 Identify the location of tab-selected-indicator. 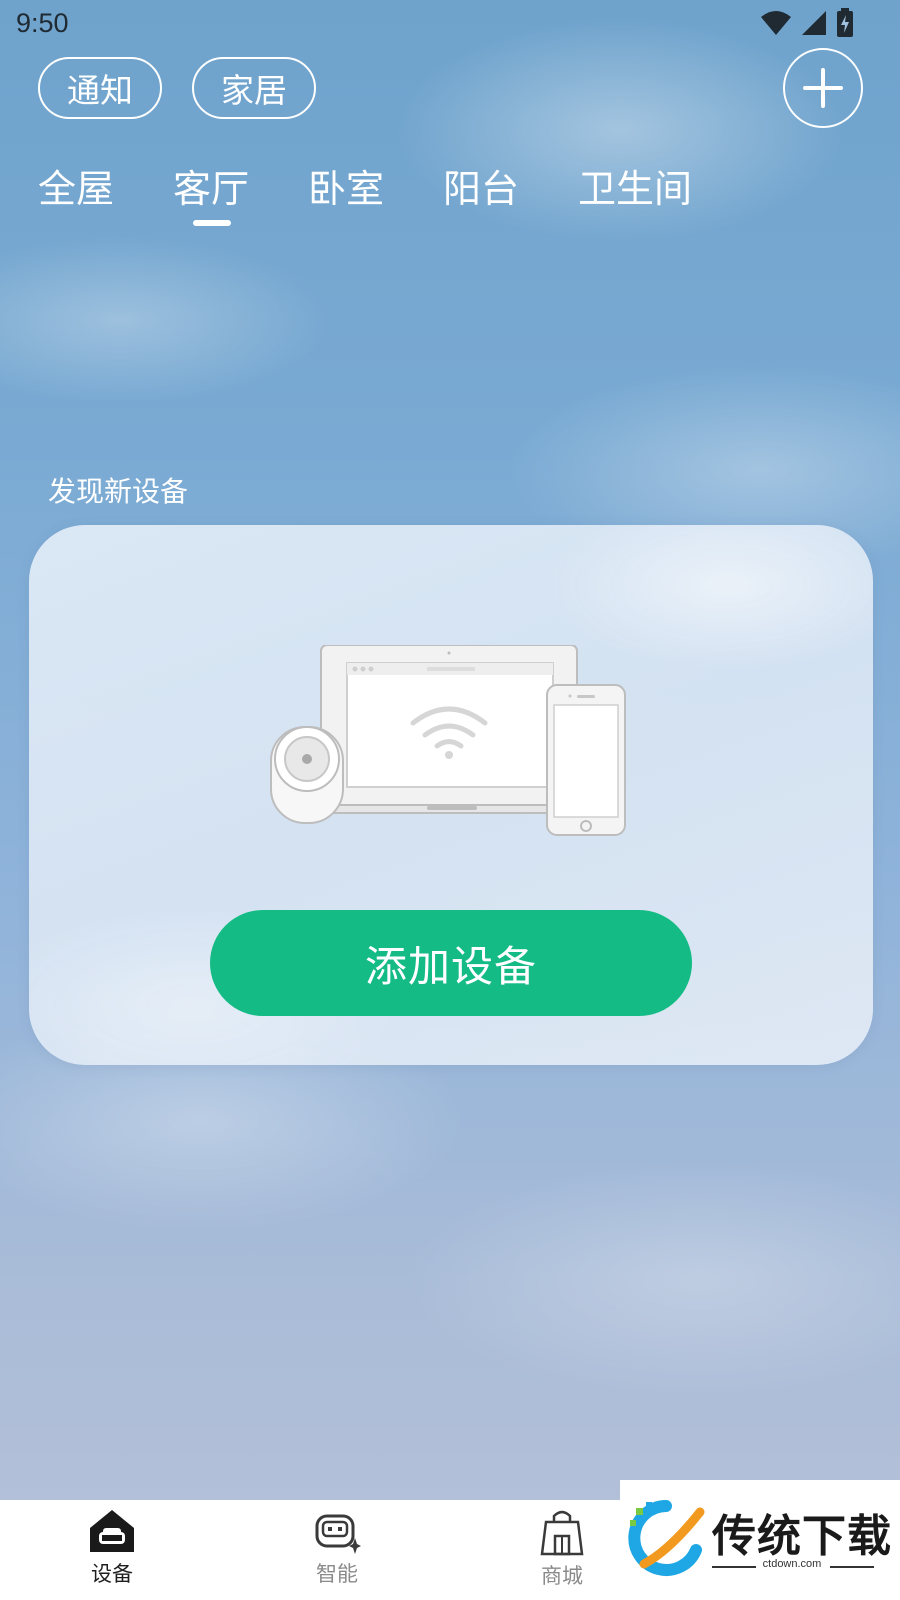
(212, 223).